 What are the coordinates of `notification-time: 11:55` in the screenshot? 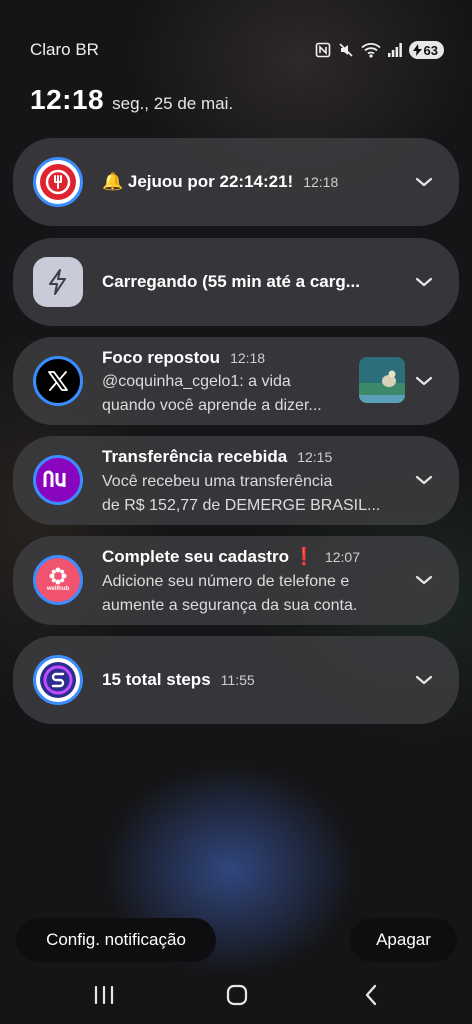 It's located at (237, 680).